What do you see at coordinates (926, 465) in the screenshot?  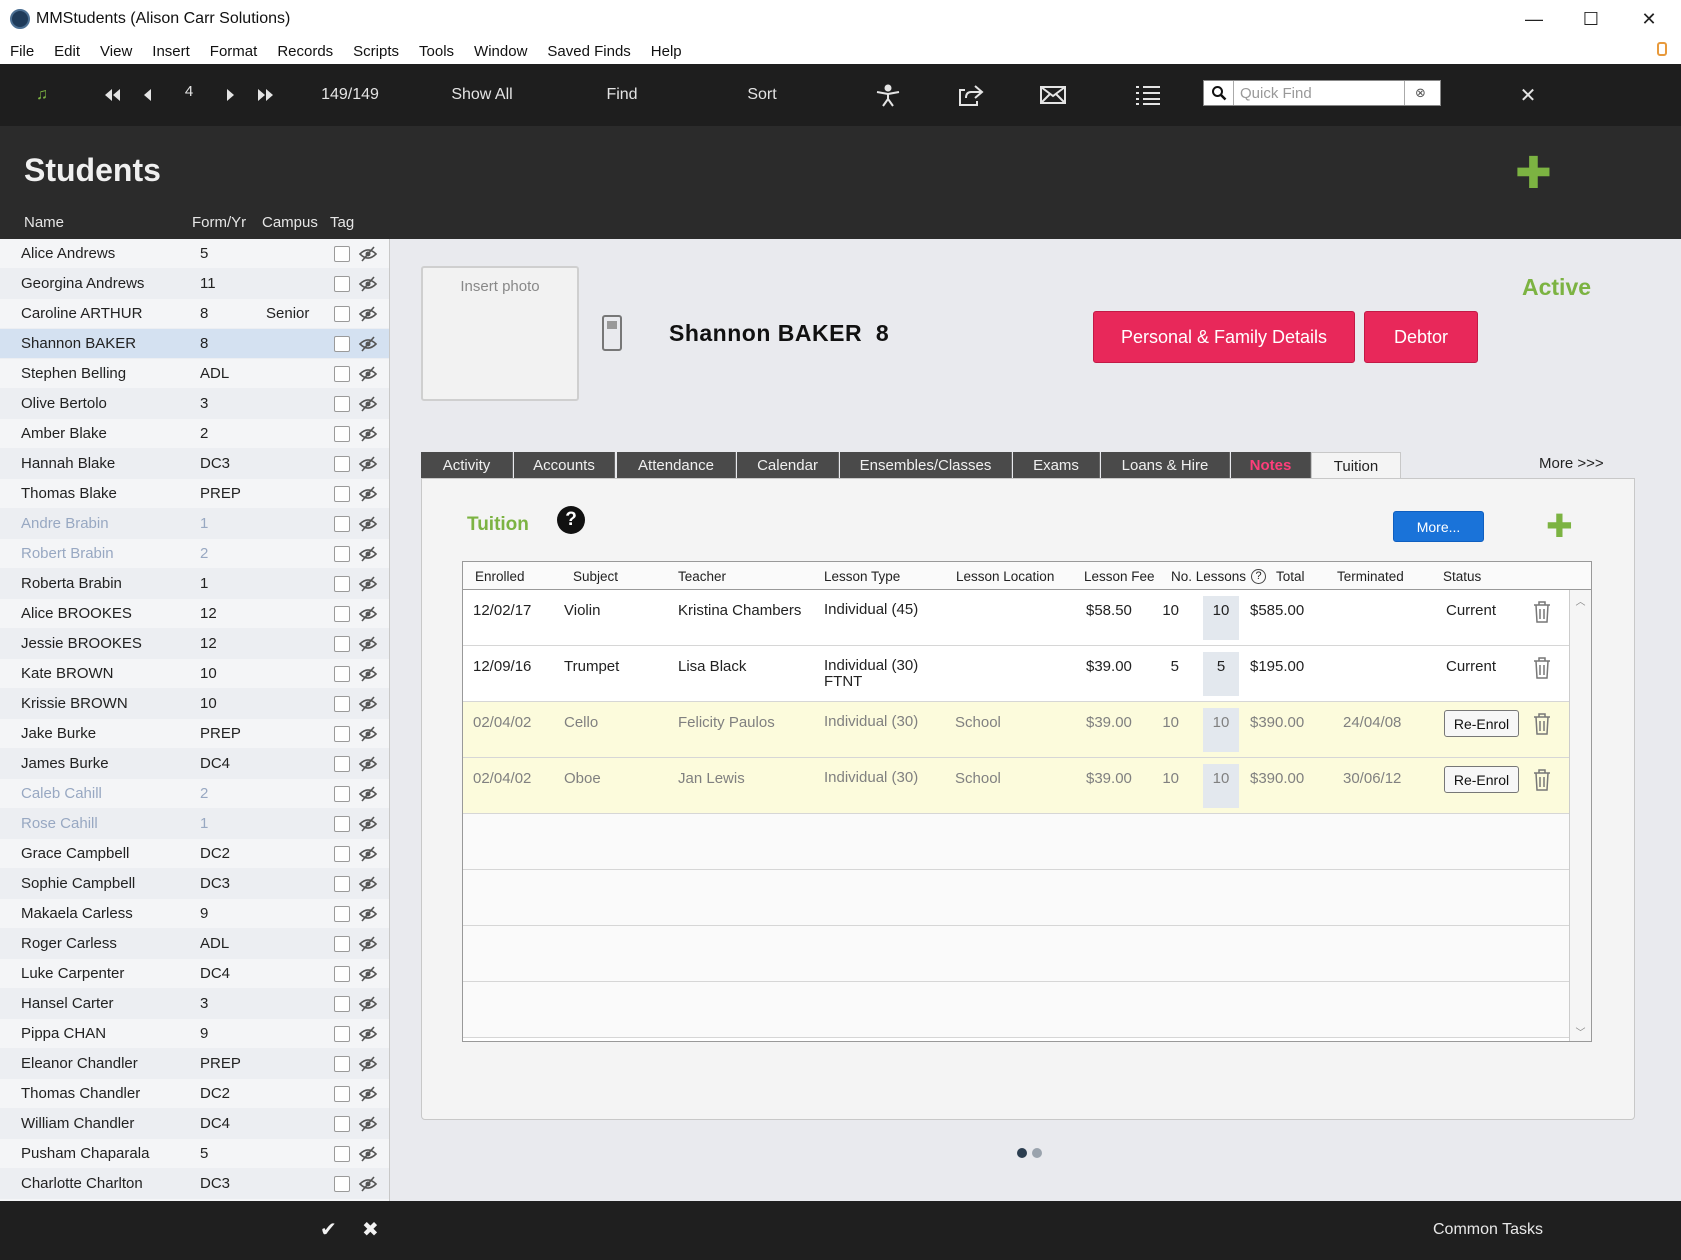 I see `tab-ensembles-classes: Ensembles/Classes` at bounding box center [926, 465].